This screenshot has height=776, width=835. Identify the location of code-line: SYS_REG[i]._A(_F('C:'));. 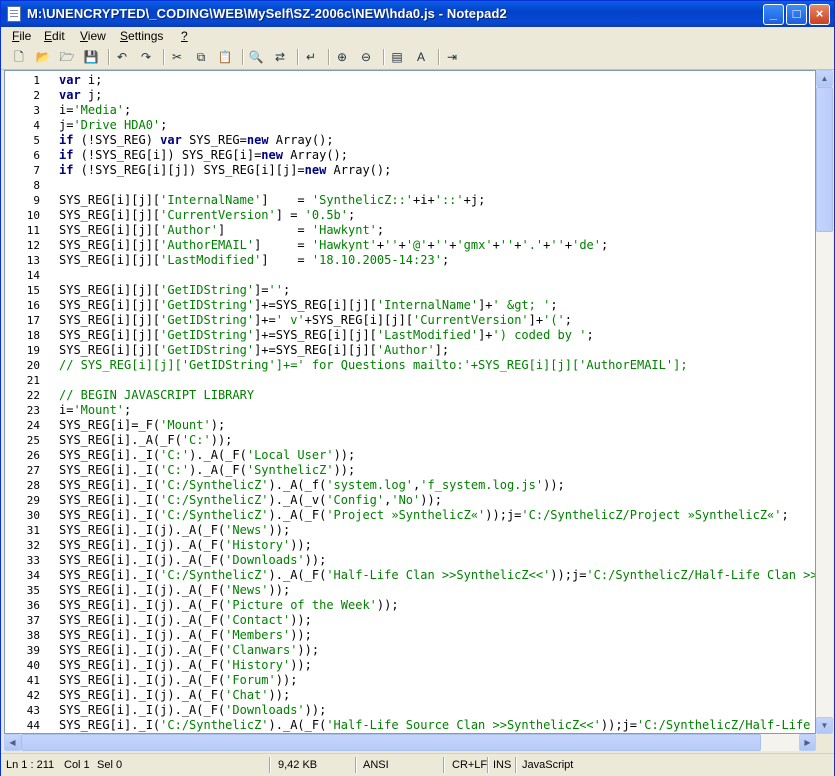
(145, 440).